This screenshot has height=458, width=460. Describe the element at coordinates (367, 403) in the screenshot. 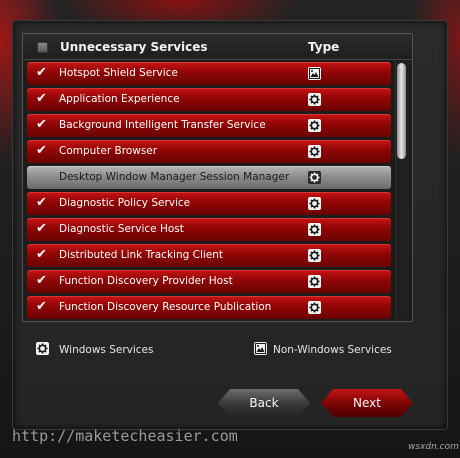

I see `next-button: Next` at that location.